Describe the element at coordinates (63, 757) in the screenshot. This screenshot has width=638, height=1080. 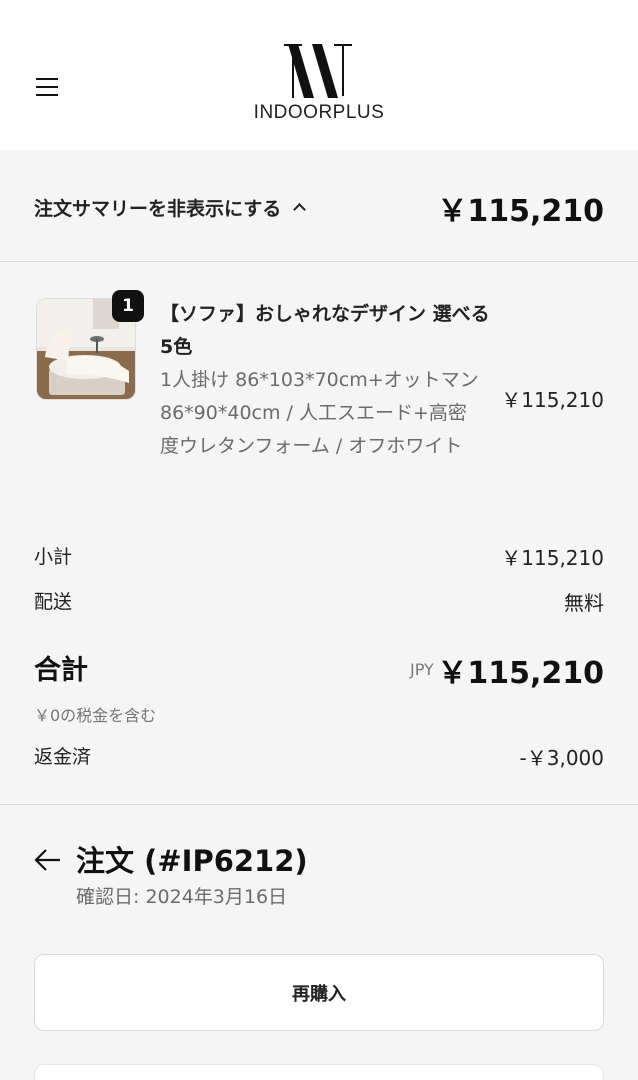
I see `refund-label: 返金済` at that location.